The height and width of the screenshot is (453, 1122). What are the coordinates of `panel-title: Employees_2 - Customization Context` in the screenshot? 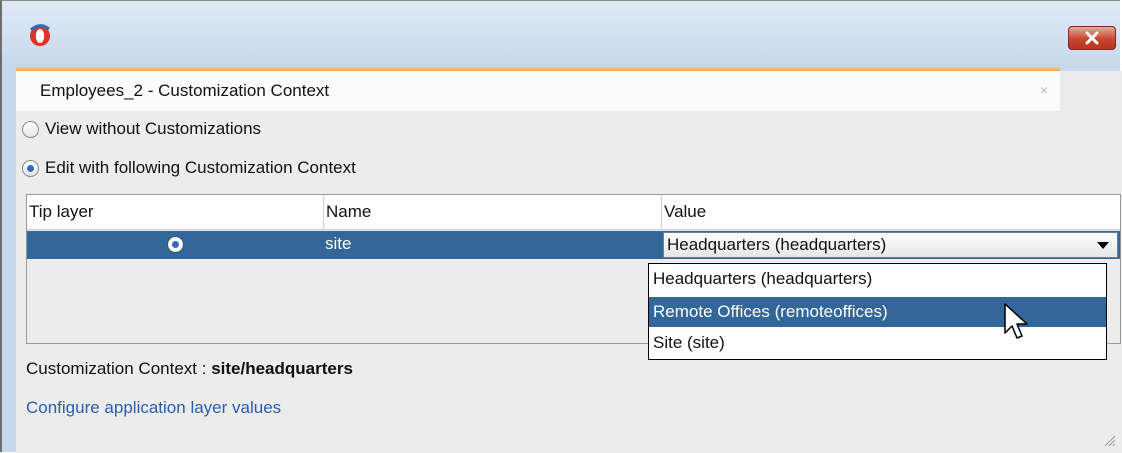 It's located at (185, 90).